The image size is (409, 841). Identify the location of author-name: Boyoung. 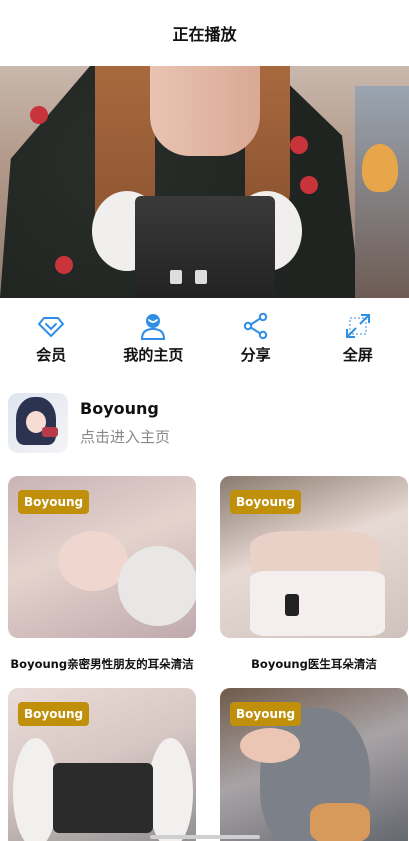
(119, 408).